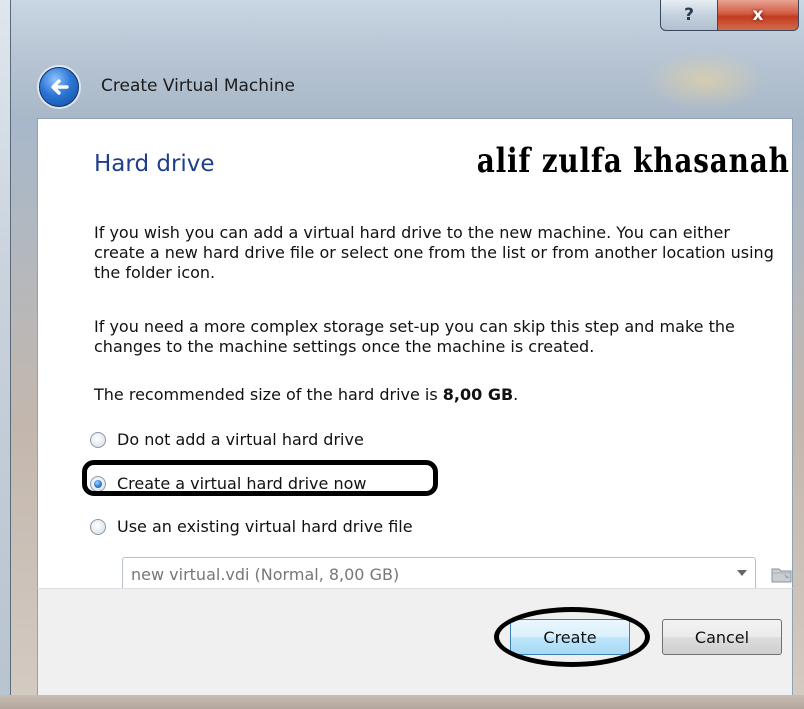 The image size is (804, 709). Describe the element at coordinates (415, 642) in the screenshot. I see `button-bar: Create Cancel` at that location.